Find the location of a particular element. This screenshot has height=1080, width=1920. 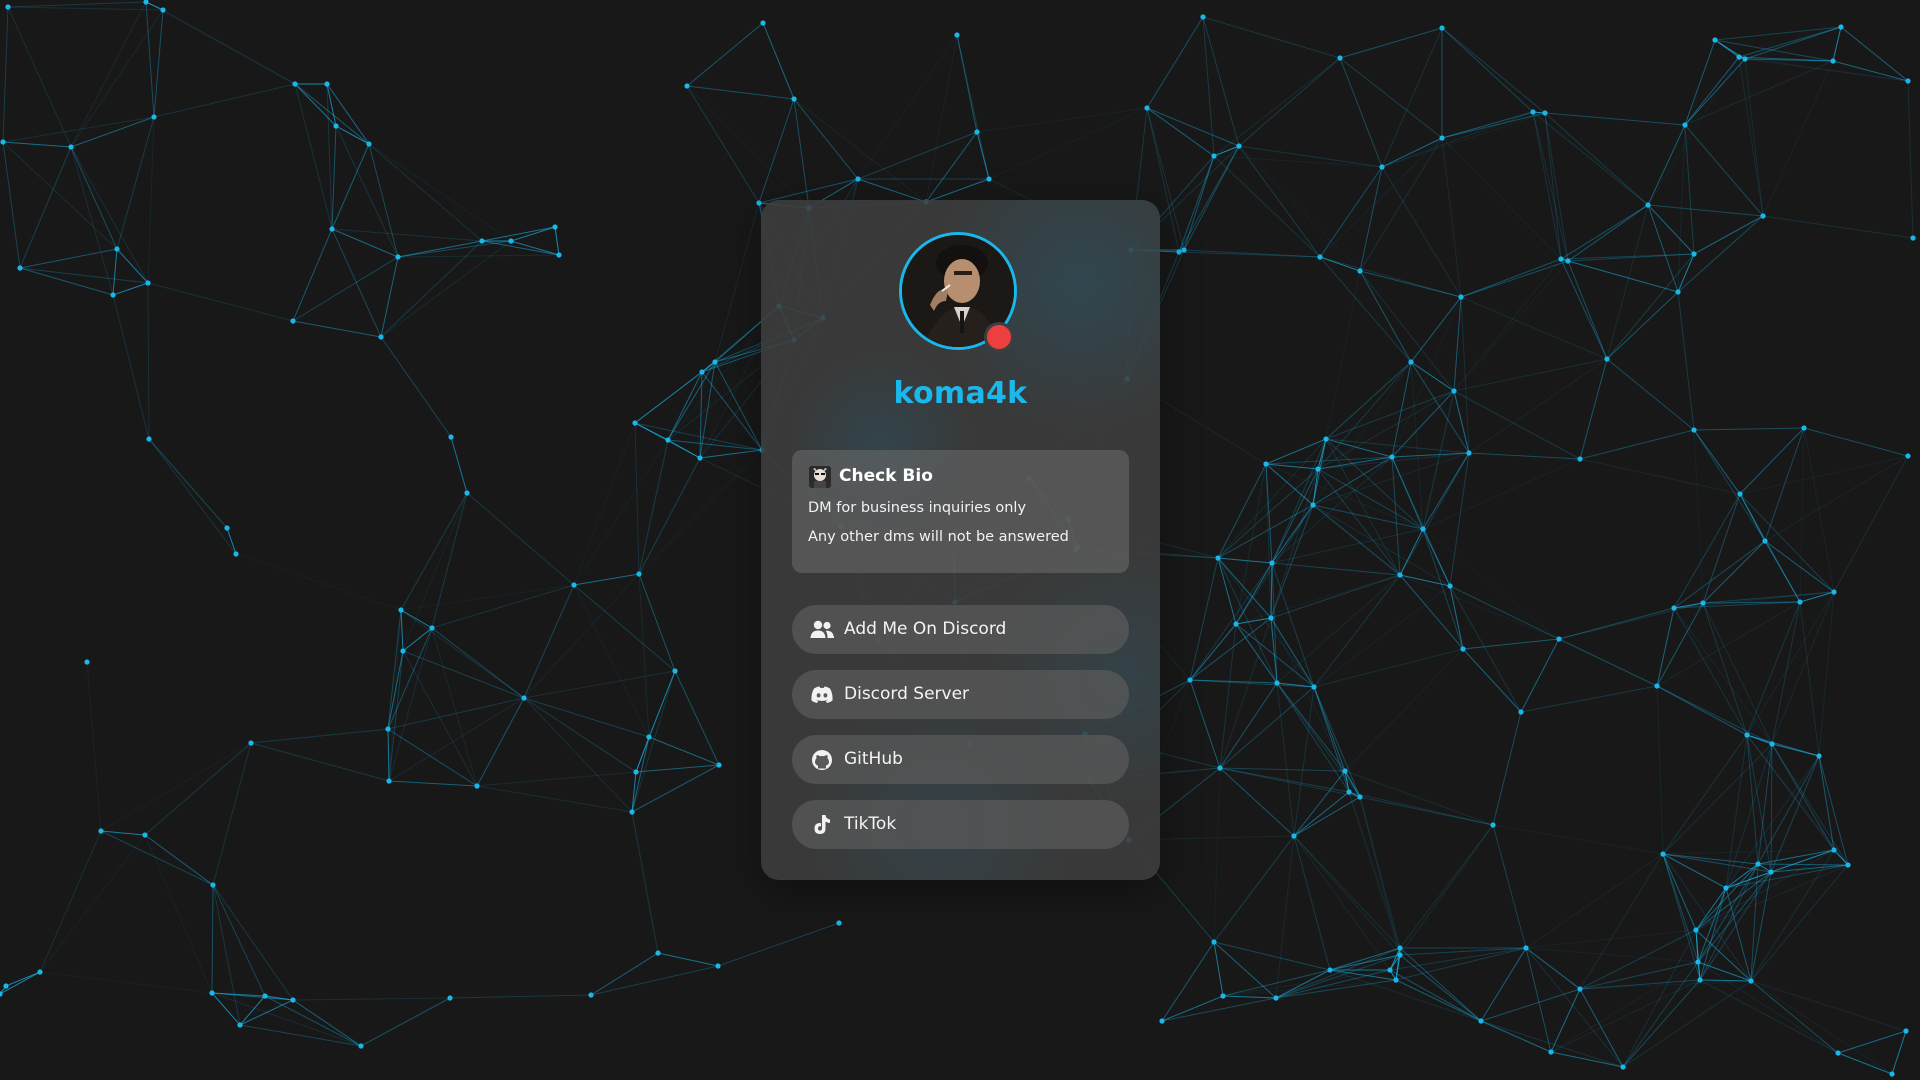

github-icon is located at coordinates (822, 760).